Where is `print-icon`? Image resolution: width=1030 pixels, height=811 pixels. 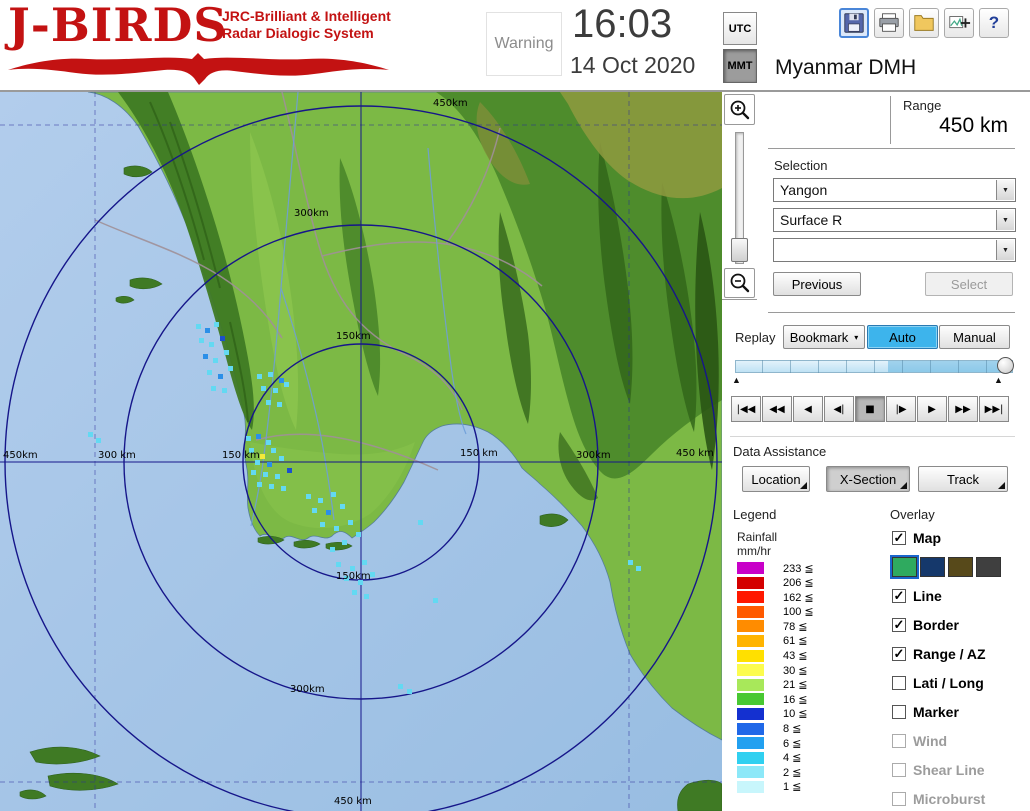 print-icon is located at coordinates (889, 22).